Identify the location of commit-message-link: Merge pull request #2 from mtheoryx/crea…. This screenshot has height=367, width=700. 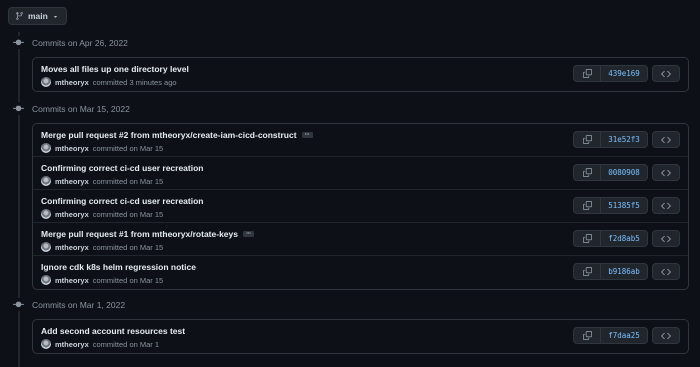
(169, 135).